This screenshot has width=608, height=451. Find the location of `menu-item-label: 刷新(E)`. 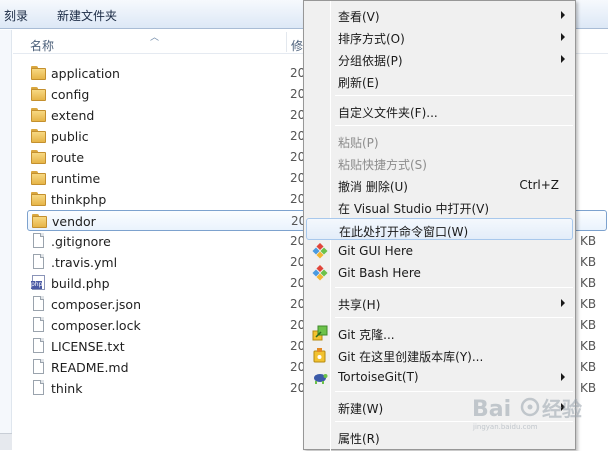

menu-item-label: 刷新(E) is located at coordinates (358, 83).